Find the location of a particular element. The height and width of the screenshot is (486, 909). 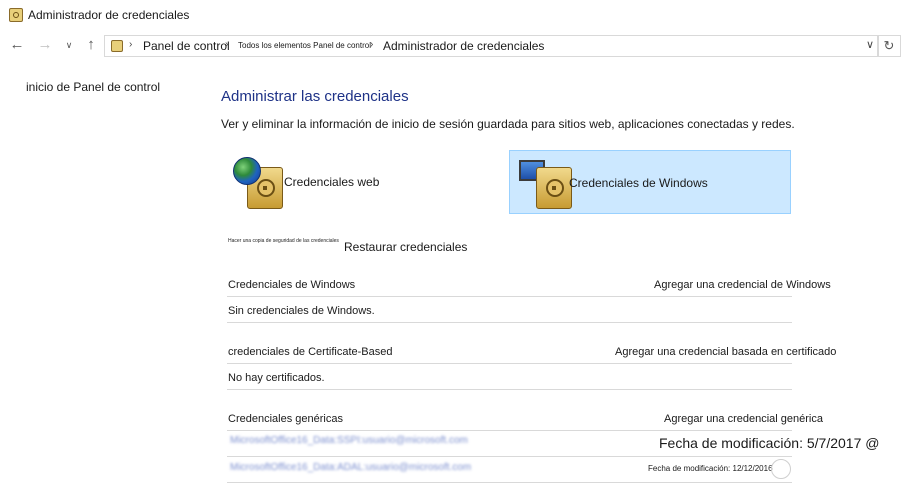

address-dropdown-icon: ∨ is located at coordinates (870, 44).